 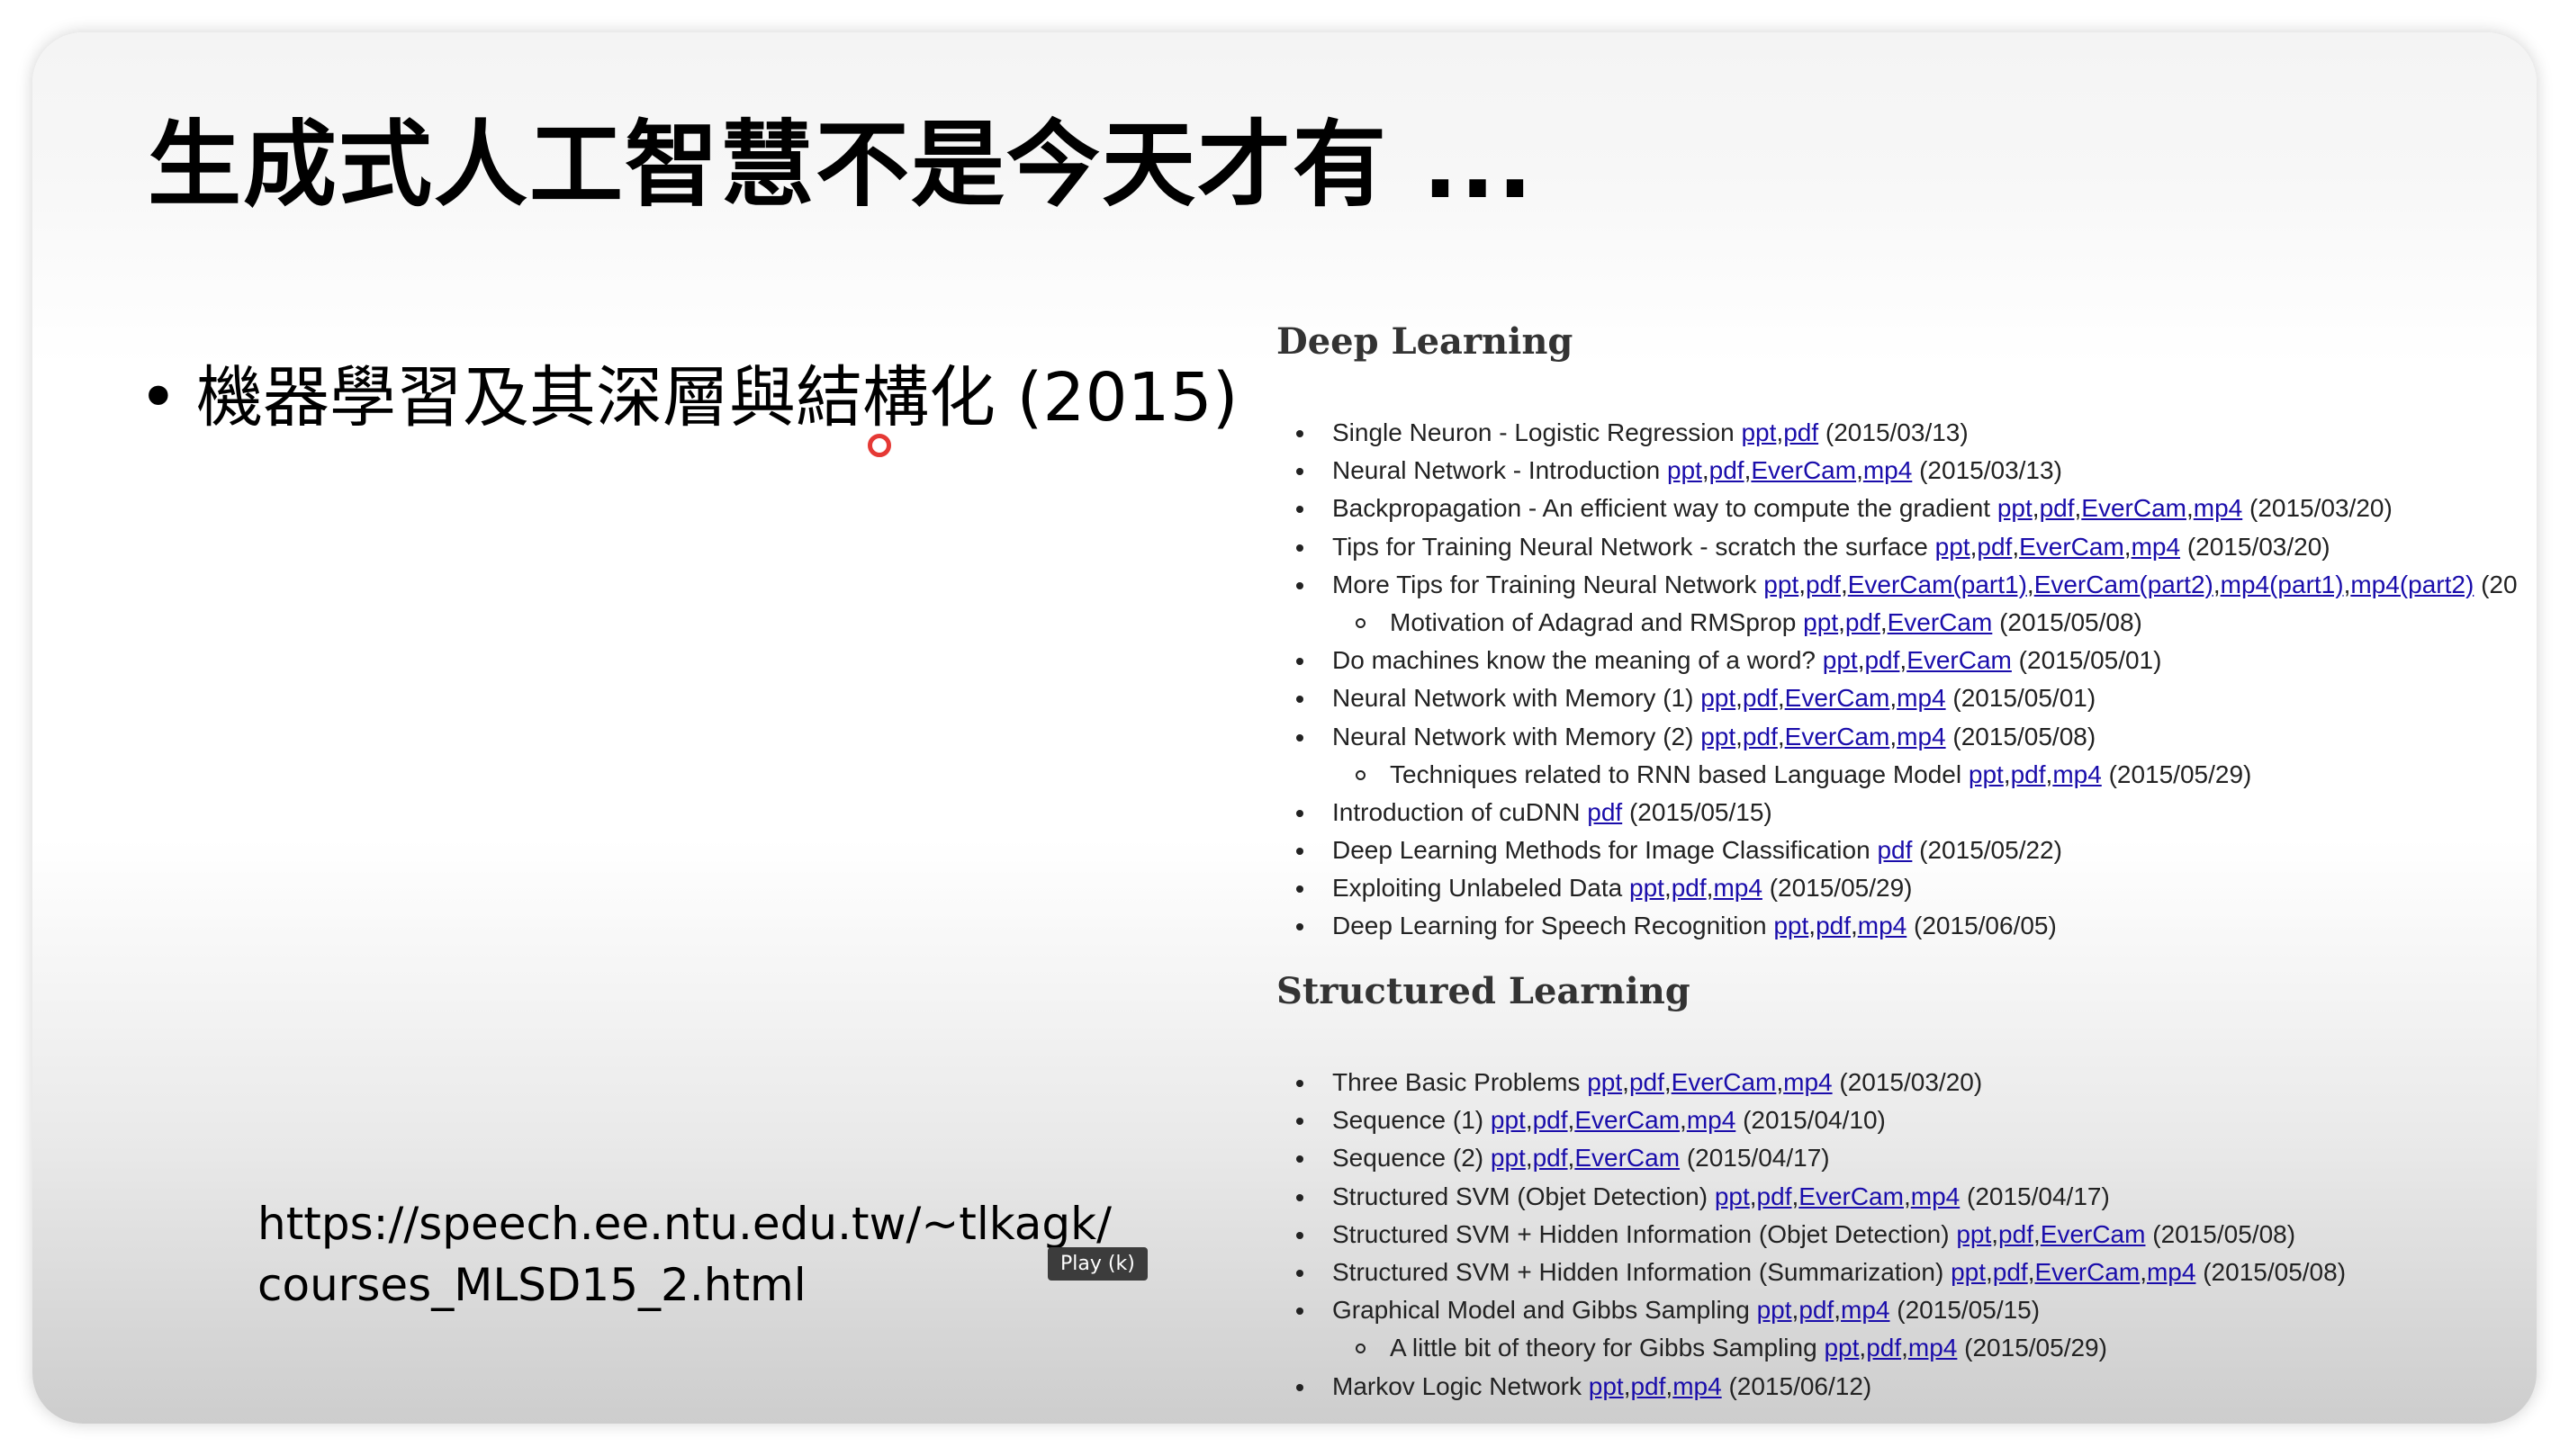 What do you see at coordinates (1457, 1385) in the screenshot?
I see `item-title: Markov Logic Network` at bounding box center [1457, 1385].